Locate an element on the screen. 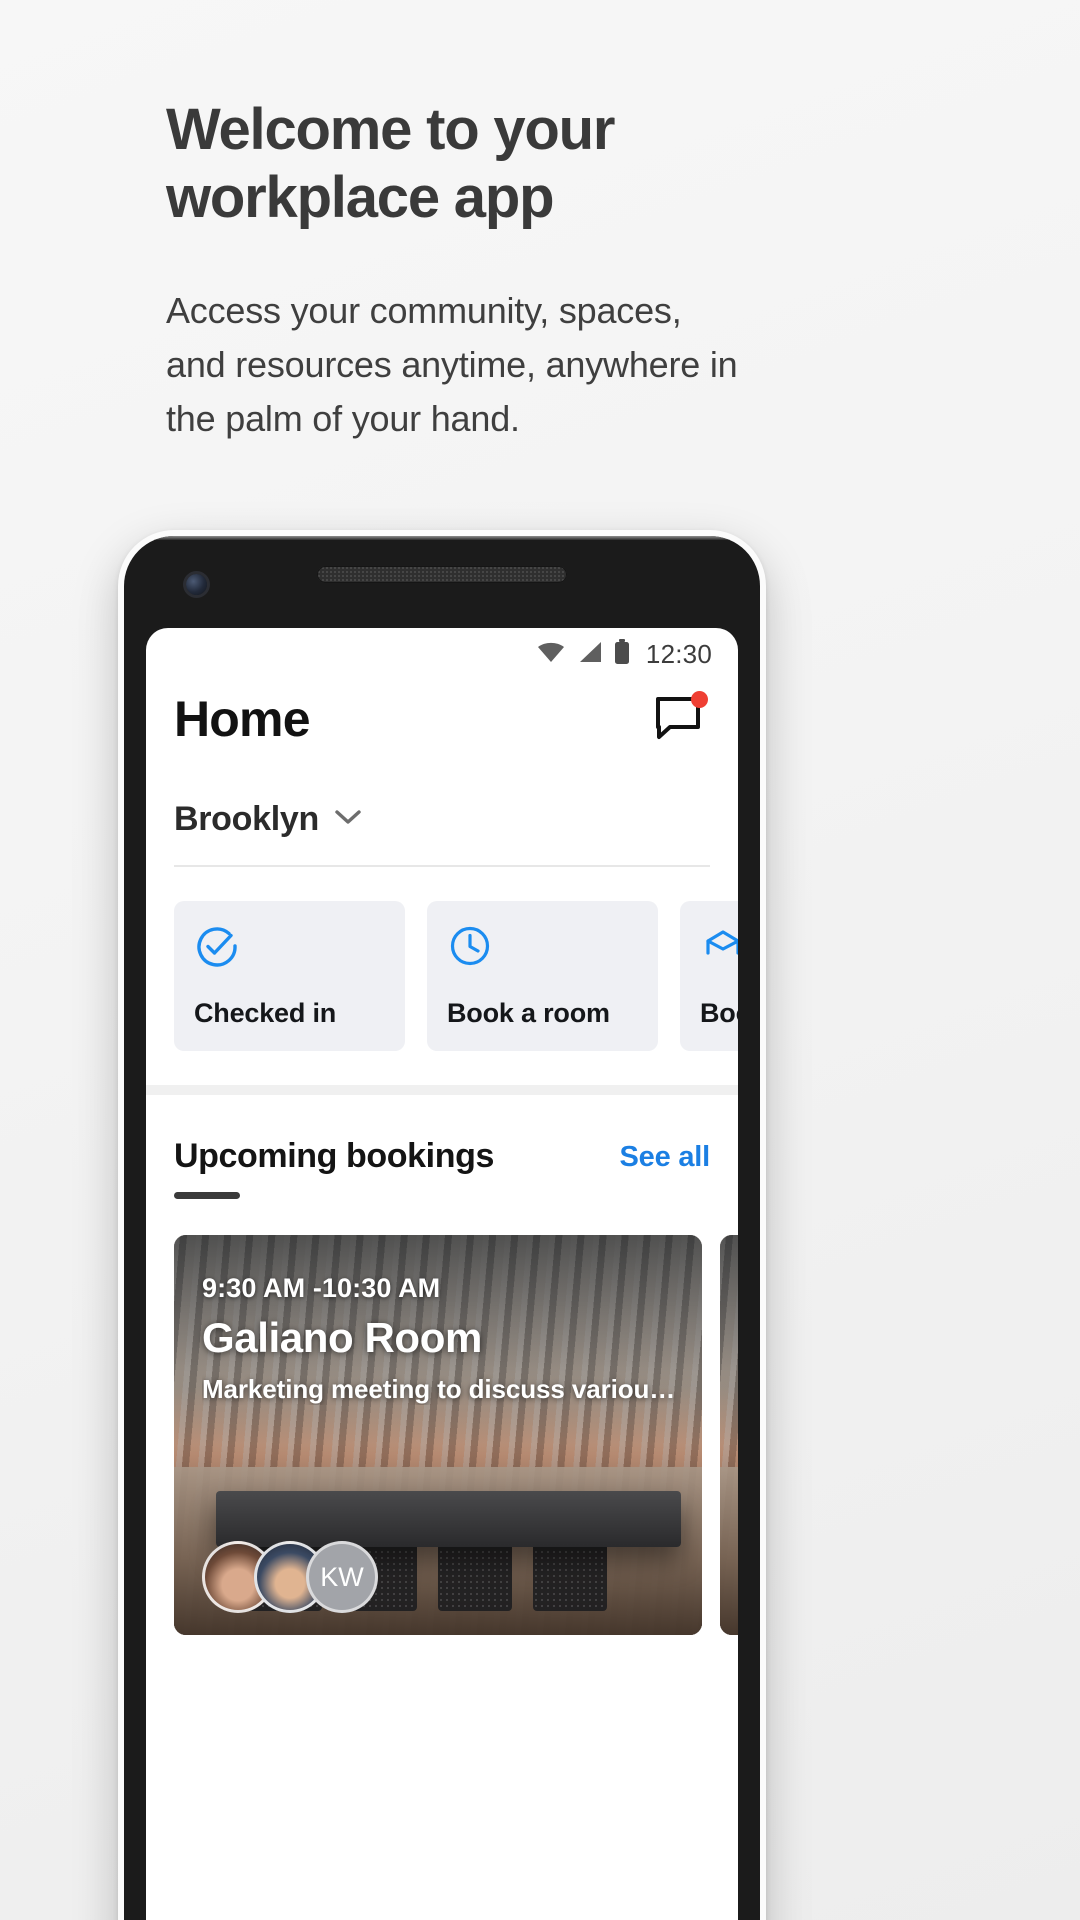  chat-bubble-icon is located at coordinates (678, 722).